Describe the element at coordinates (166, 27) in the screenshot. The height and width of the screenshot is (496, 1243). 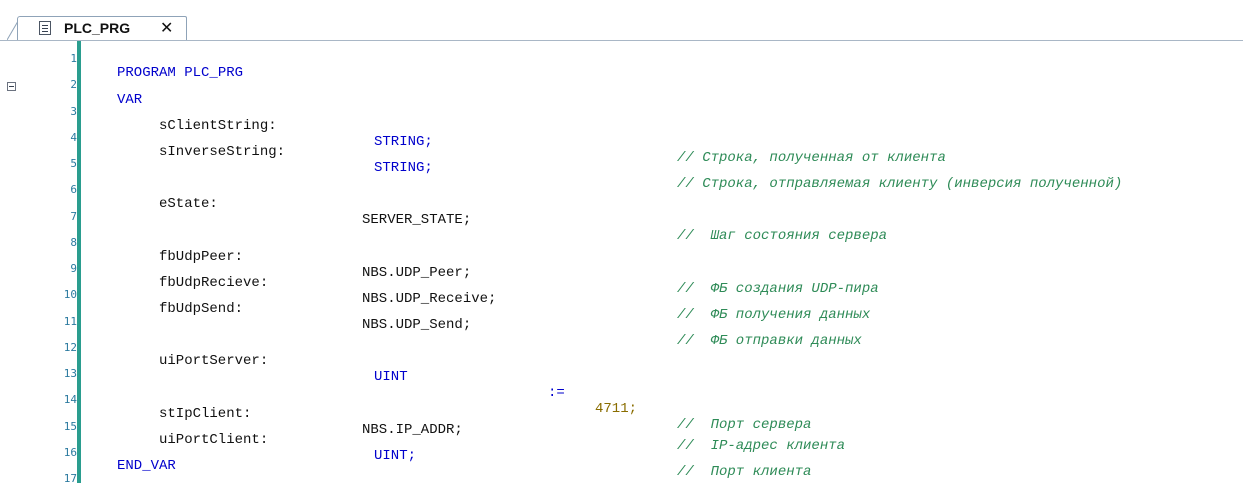
I see `close-icon: ✕` at that location.